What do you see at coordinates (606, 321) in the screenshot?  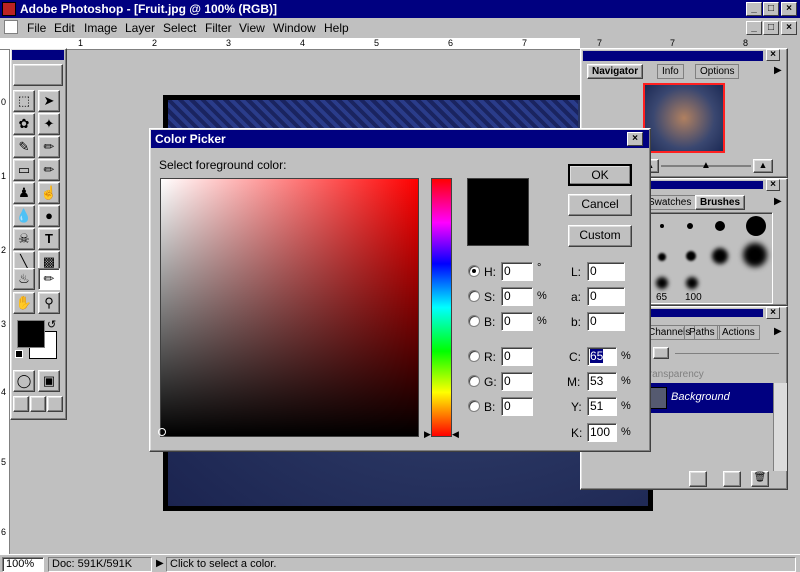 I see `lab-b-input: 0` at bounding box center [606, 321].